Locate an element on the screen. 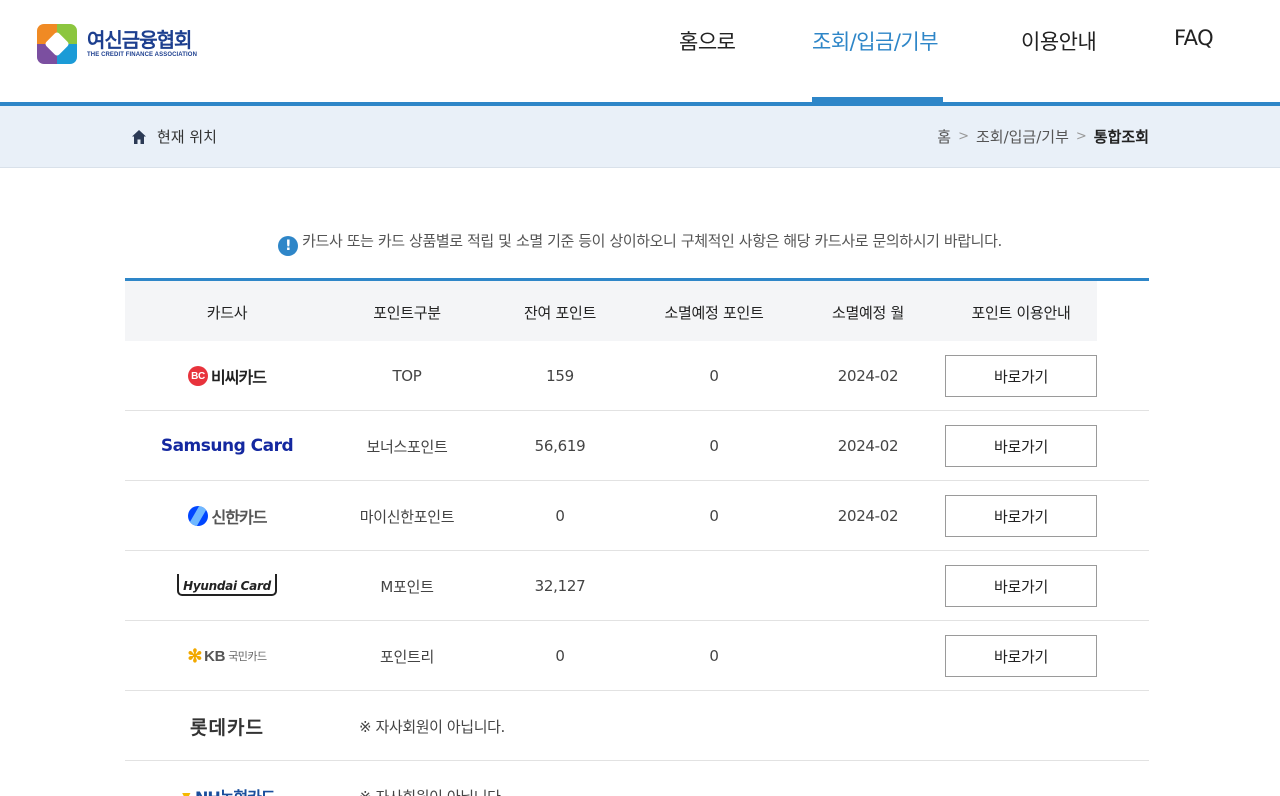 Image resolution: width=1280 pixels, height=796 pixels. col-remaining: 잔여 포인트 is located at coordinates (560, 313).